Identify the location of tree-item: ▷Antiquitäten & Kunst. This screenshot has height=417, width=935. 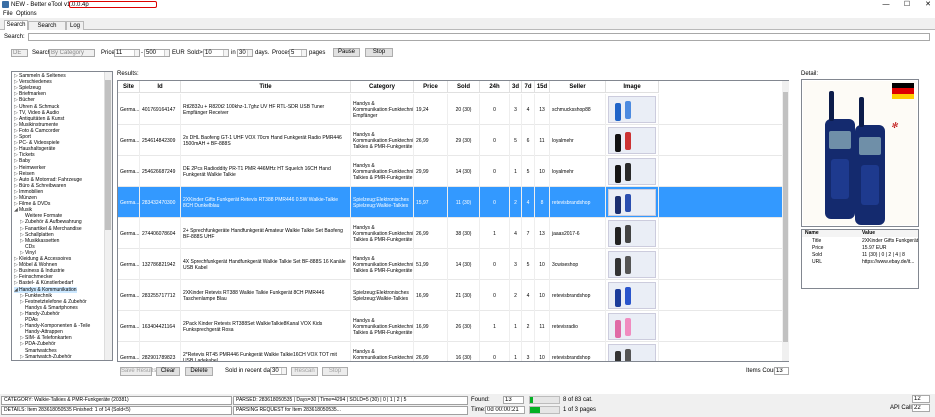
(39, 119).